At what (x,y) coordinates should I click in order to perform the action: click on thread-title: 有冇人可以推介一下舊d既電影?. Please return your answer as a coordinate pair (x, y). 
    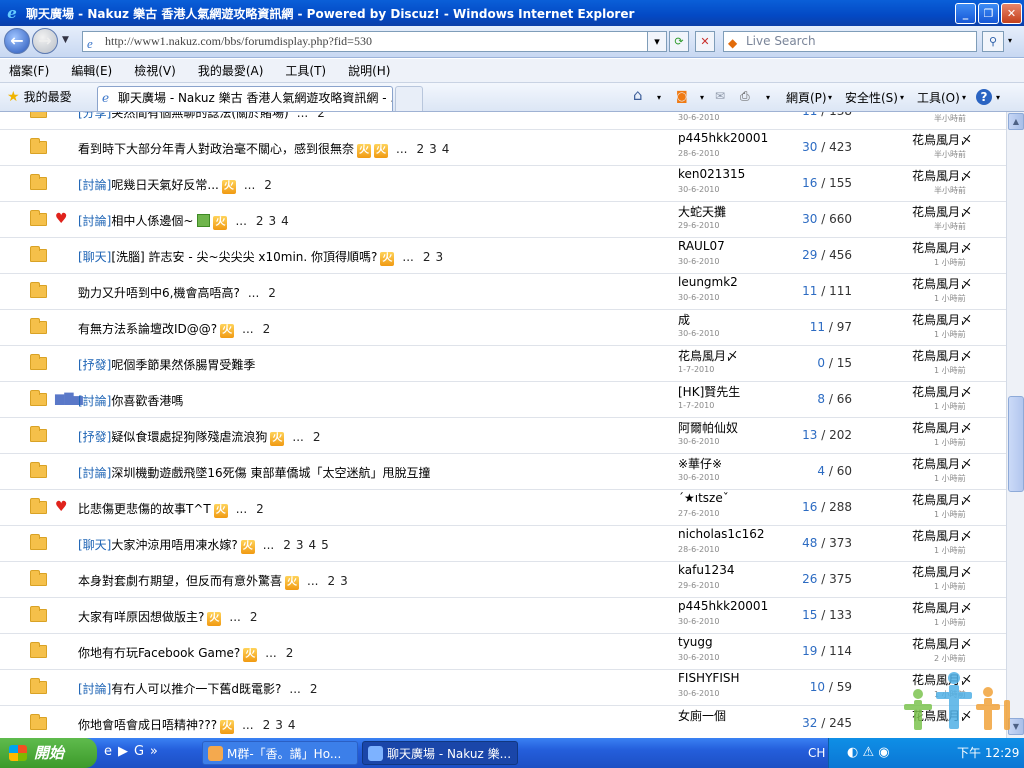
    Looking at the image, I should click on (196, 689).